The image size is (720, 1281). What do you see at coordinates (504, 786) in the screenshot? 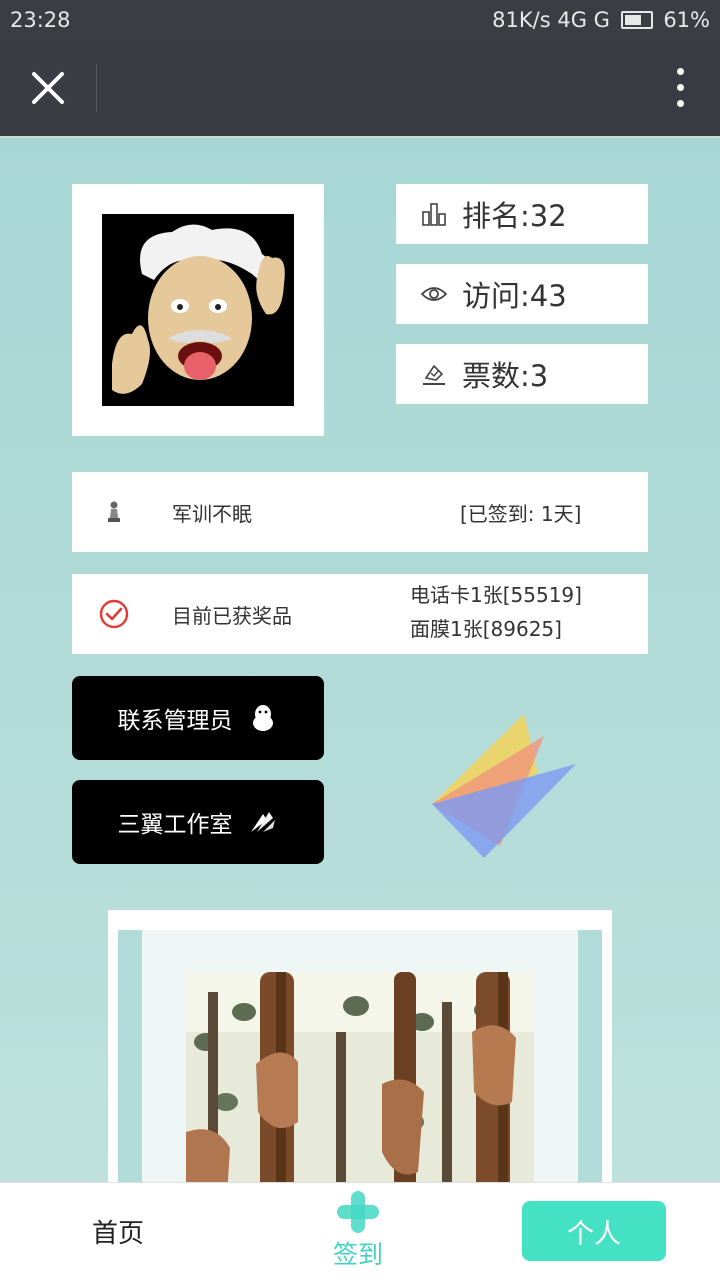
I see `sanyi-logo-icon` at bounding box center [504, 786].